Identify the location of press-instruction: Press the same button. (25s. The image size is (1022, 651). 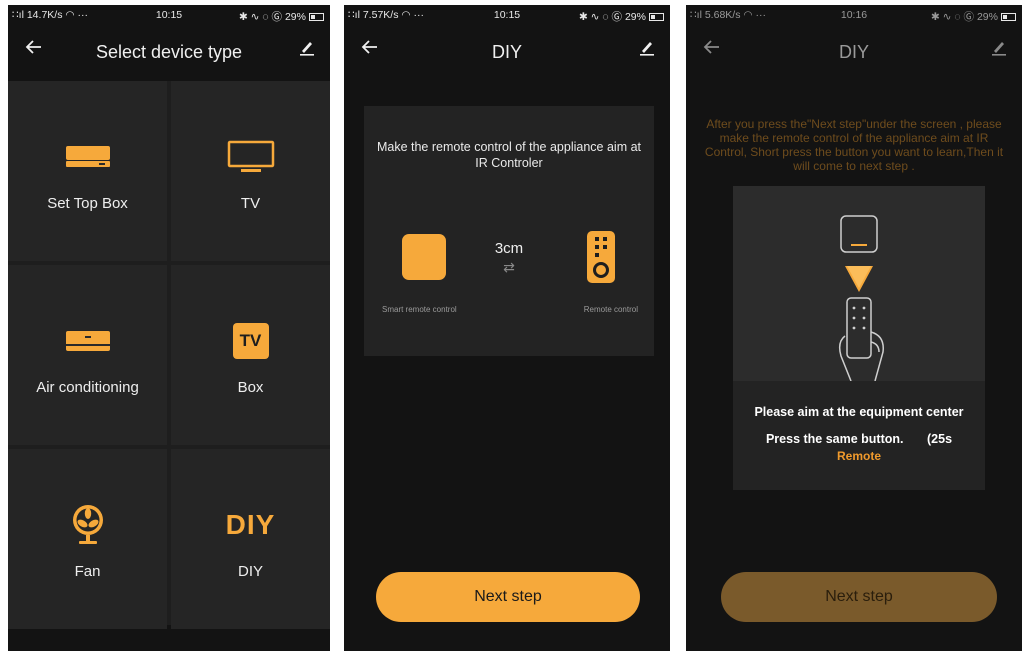
(859, 439).